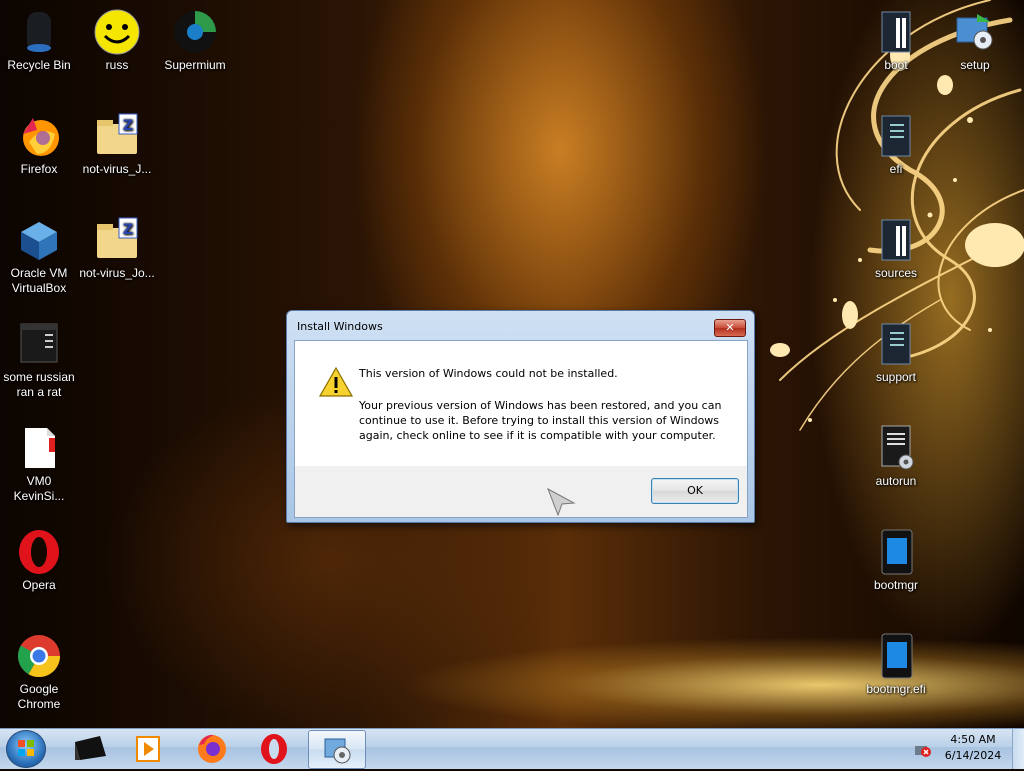 This screenshot has width=1024, height=771. I want to click on virtualbox-icon, so click(39, 240).